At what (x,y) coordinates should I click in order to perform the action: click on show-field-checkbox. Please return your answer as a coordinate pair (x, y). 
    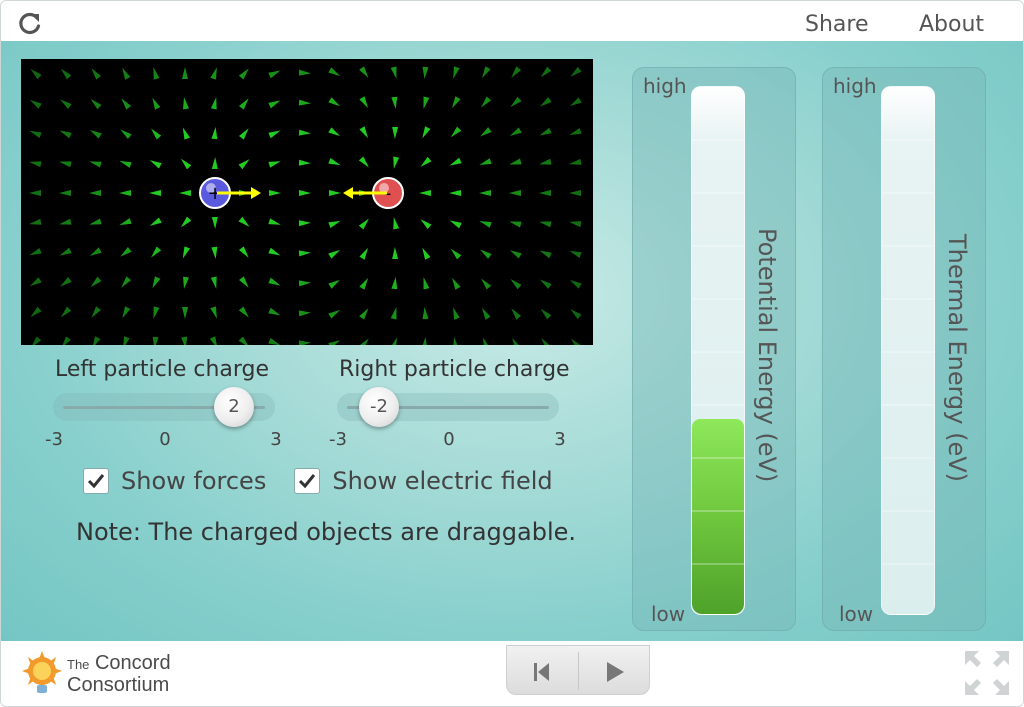
    Looking at the image, I should click on (307, 481).